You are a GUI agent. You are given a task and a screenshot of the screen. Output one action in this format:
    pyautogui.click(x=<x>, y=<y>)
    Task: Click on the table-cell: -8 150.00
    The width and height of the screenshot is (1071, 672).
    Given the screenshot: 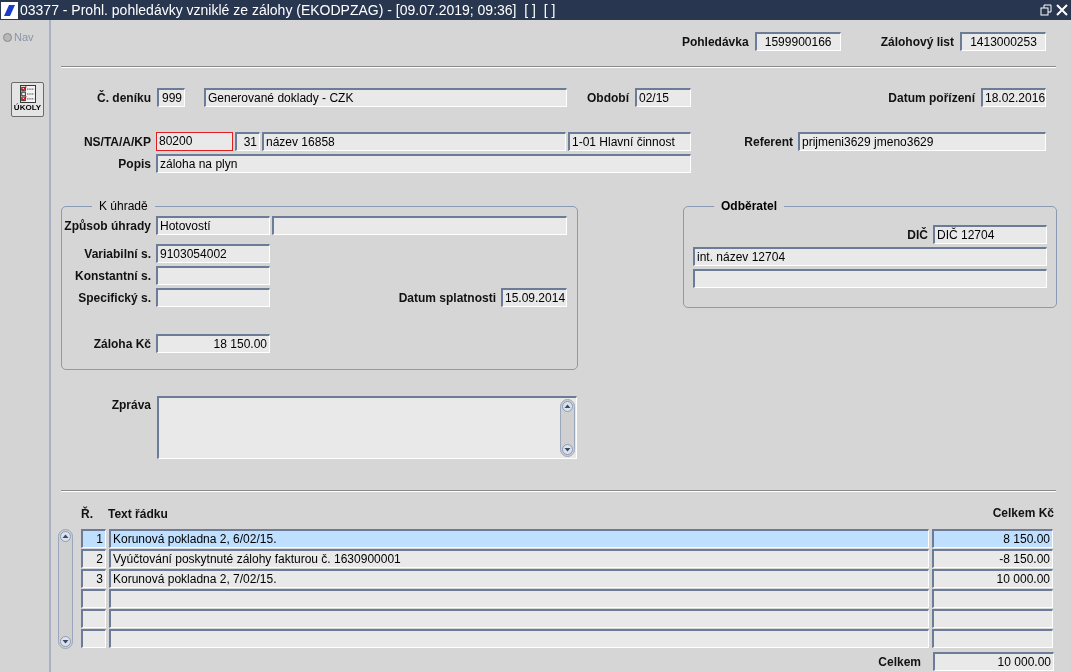 What is the action you would take?
    pyautogui.click(x=992, y=558)
    